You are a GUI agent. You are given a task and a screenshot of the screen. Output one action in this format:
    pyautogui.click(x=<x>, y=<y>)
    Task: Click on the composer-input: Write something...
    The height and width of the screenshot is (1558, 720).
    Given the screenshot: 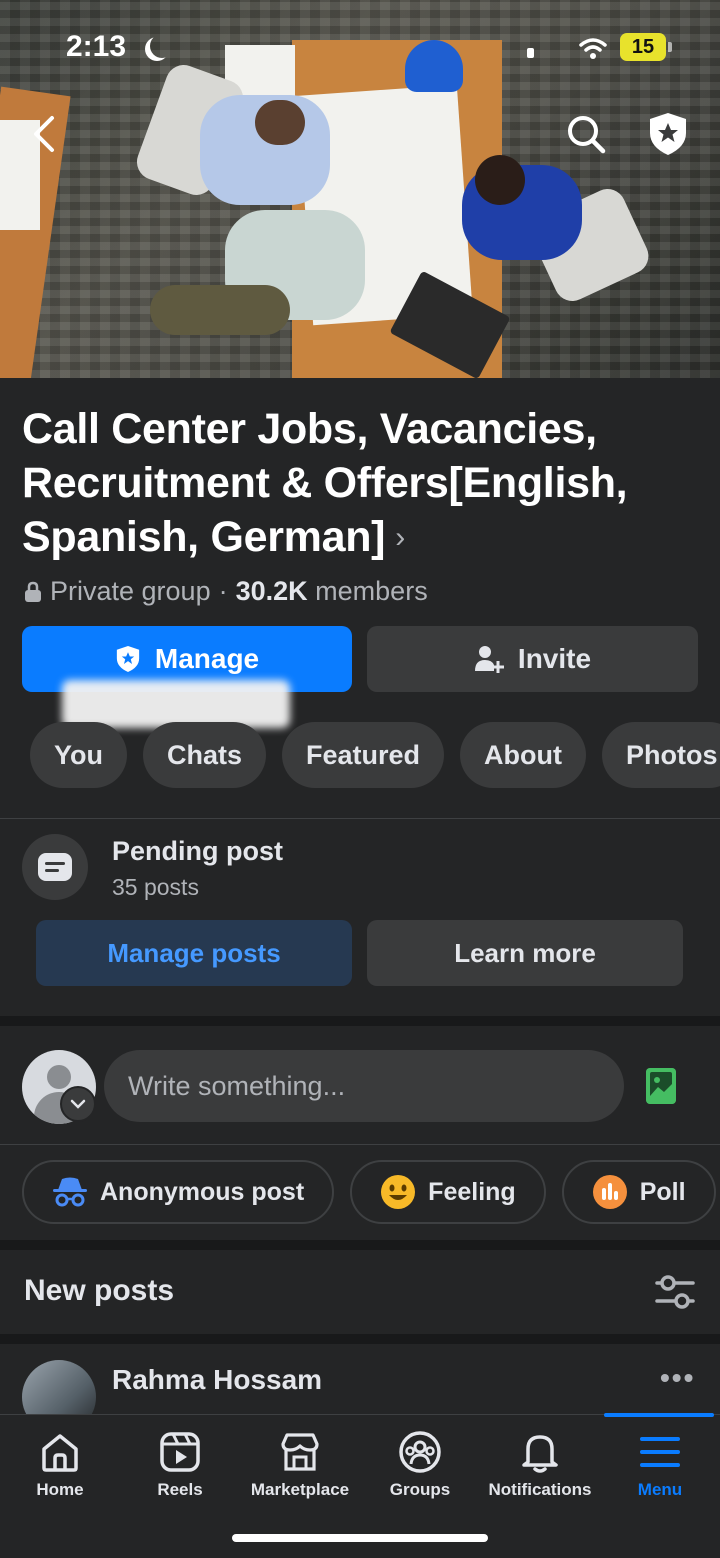 What is the action you would take?
    pyautogui.click(x=364, y=1086)
    